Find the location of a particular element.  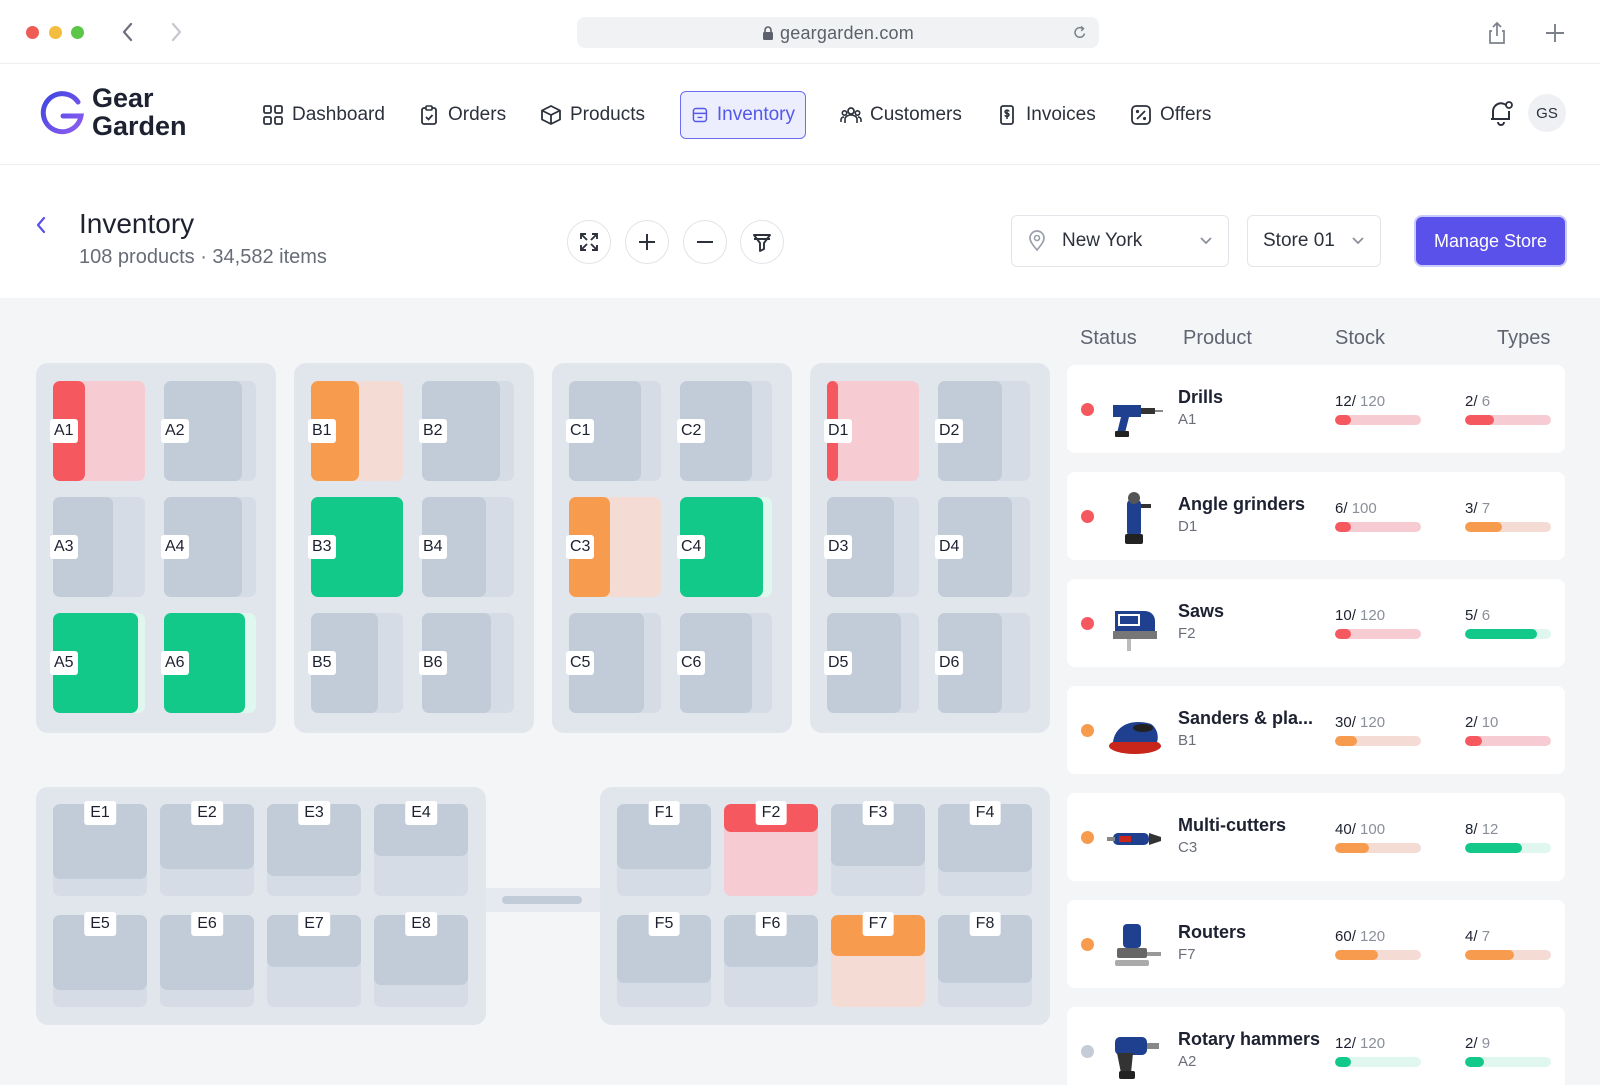

zoom-in-button is located at coordinates (647, 242).